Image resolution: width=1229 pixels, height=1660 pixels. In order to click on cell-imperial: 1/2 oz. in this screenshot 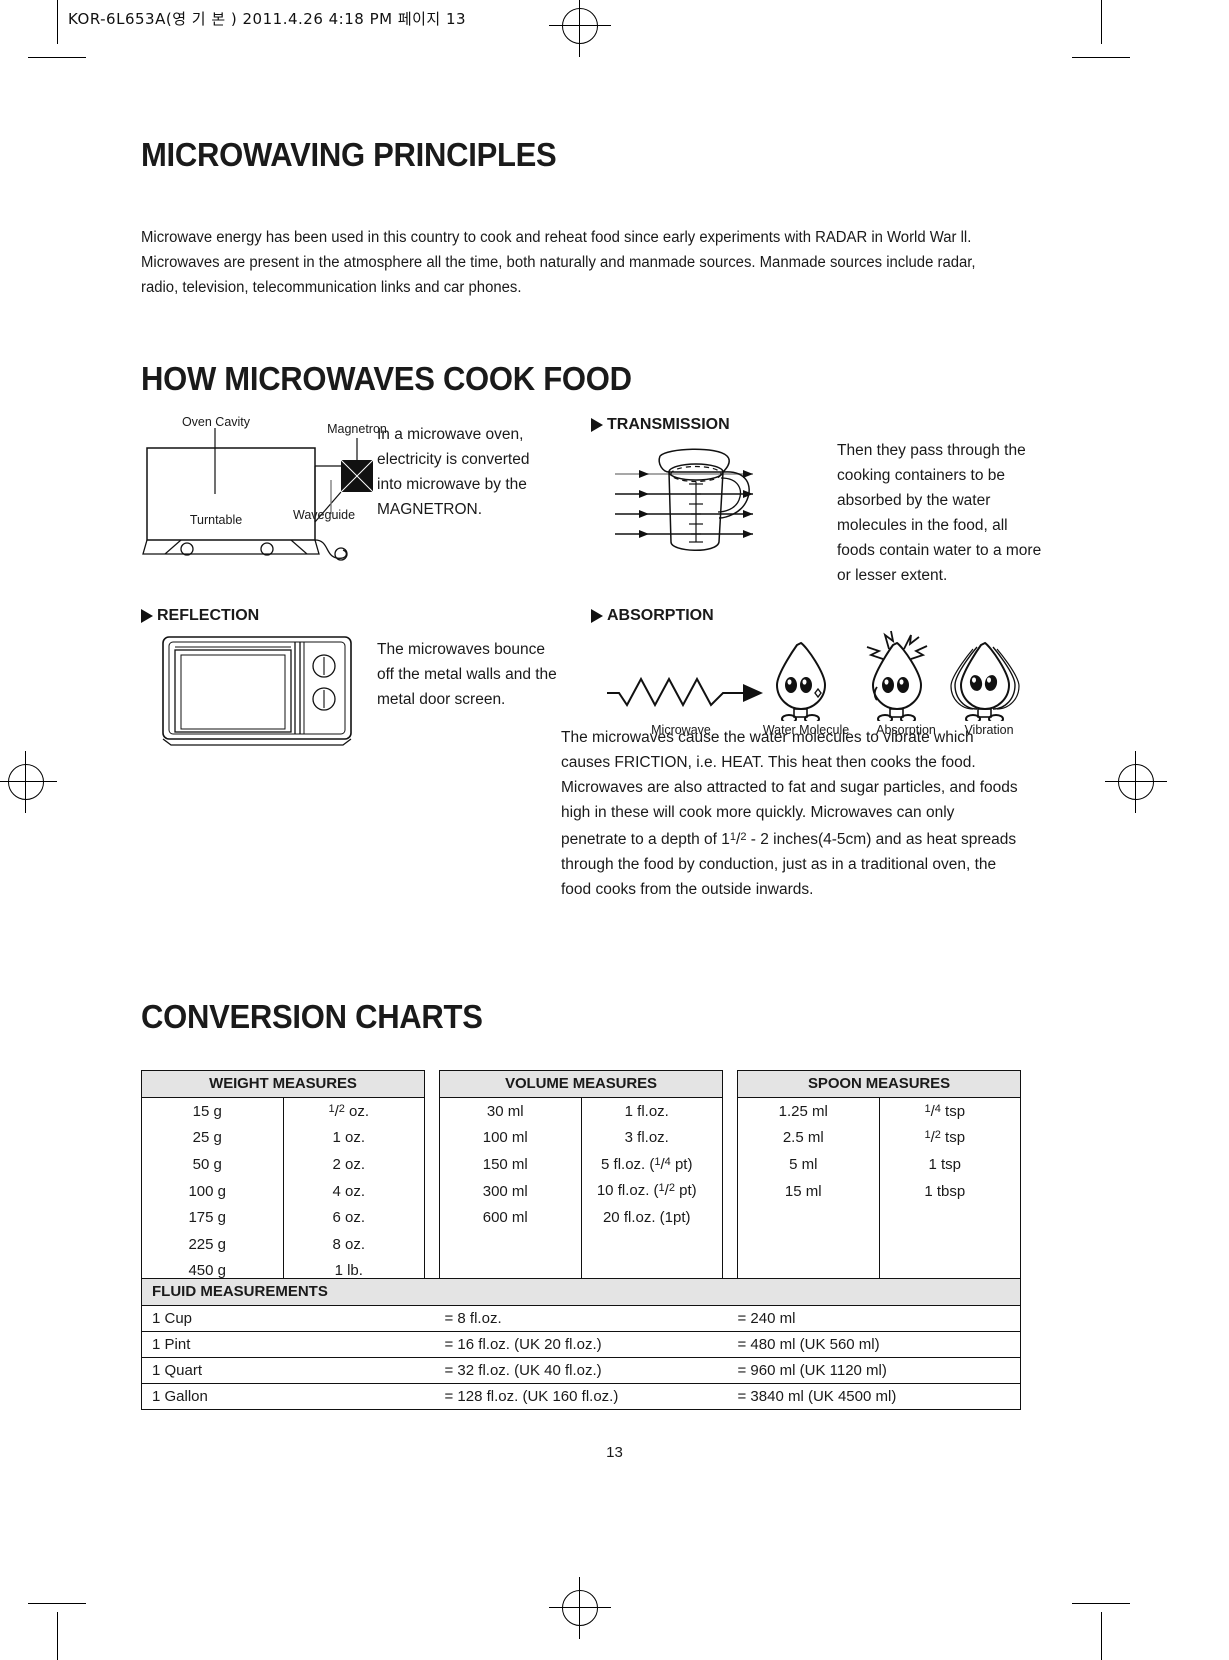, I will do `click(349, 1111)`.